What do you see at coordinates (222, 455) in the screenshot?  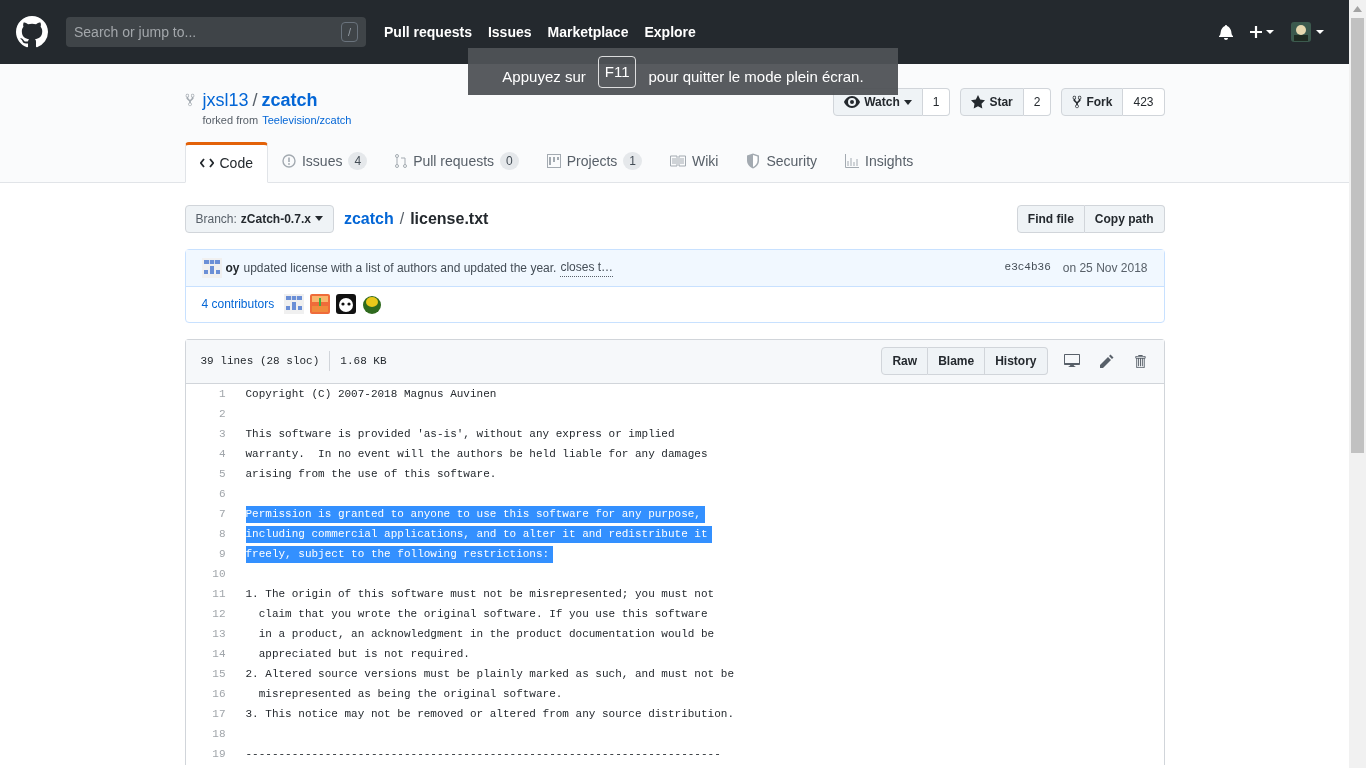 I see `line-number: 4` at bounding box center [222, 455].